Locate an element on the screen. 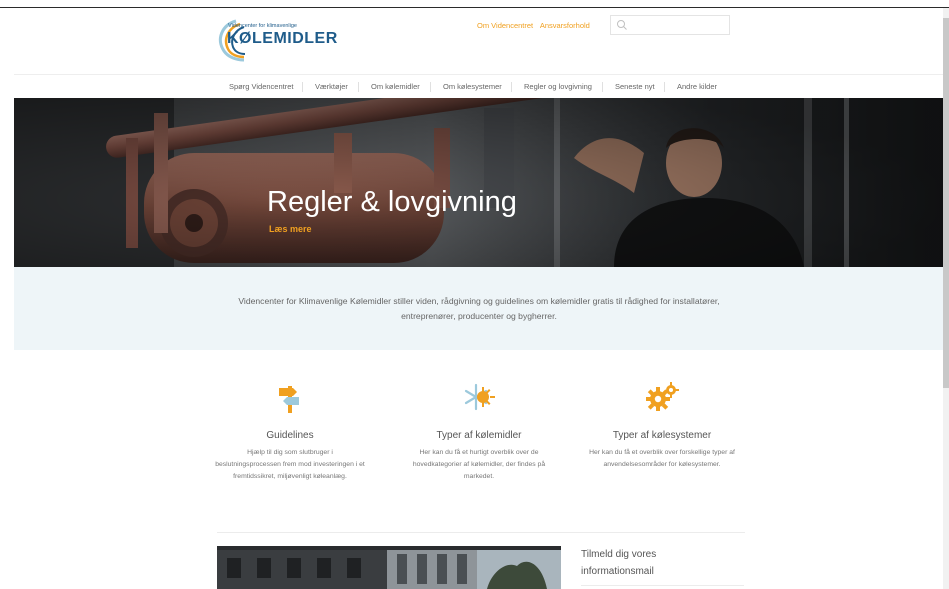 The height and width of the screenshot is (589, 949). signpost-icon is located at coordinates (289, 399).